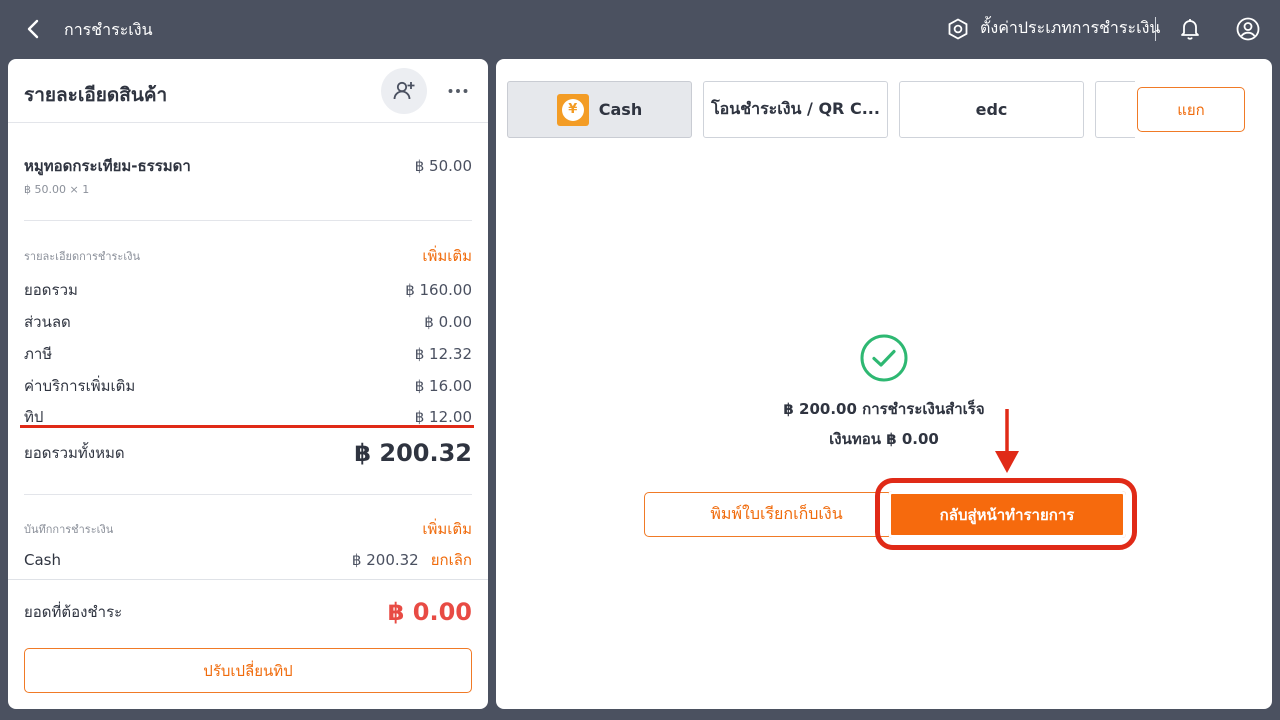 This screenshot has width=1280, height=720. Describe the element at coordinates (248, 189) in the screenshot. I see `item-quantity-row: ฿ 50.00 × 1` at that location.